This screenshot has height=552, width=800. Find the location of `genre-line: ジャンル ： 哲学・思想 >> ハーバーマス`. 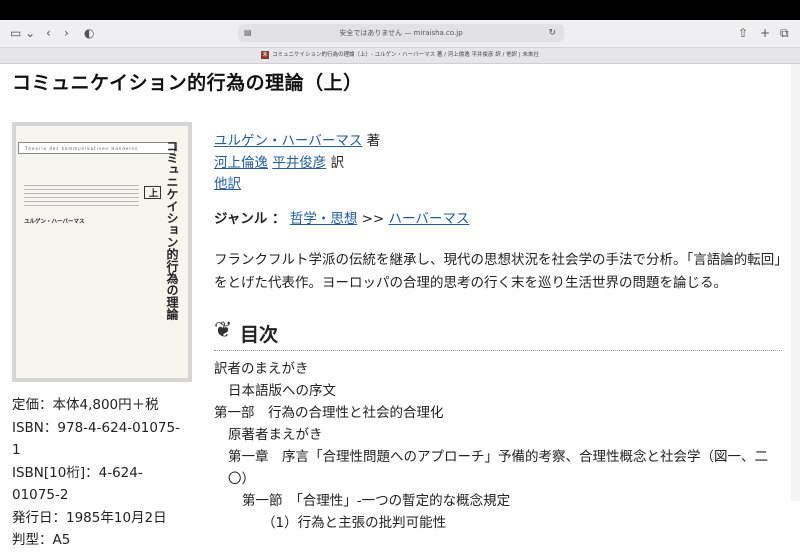

genre-line: ジャンル ： 哲学・思想 >> ハーバーマス is located at coordinates (341, 217).